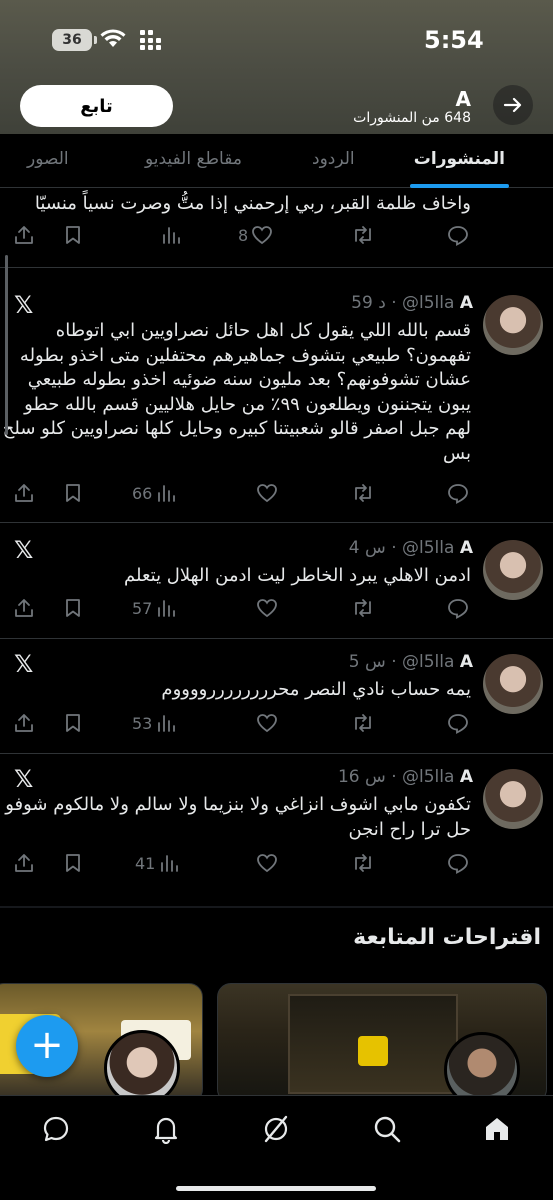 The image size is (553, 1200). What do you see at coordinates (361, 777) in the screenshot?
I see `post-time: 16 س` at bounding box center [361, 777].